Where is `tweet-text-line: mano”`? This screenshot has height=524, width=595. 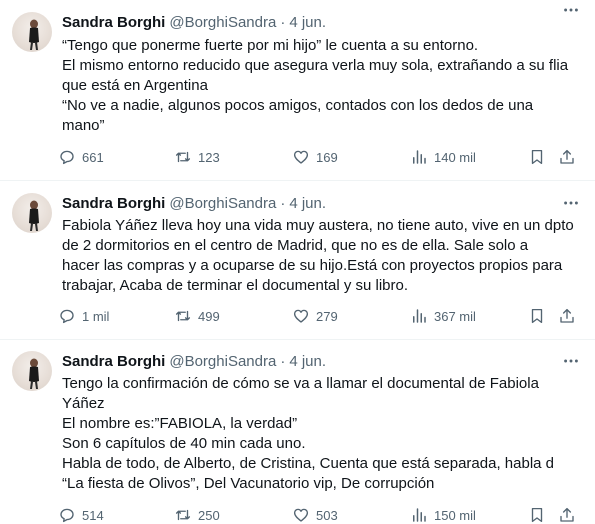
tweet-text-line: mano” is located at coordinates (83, 125).